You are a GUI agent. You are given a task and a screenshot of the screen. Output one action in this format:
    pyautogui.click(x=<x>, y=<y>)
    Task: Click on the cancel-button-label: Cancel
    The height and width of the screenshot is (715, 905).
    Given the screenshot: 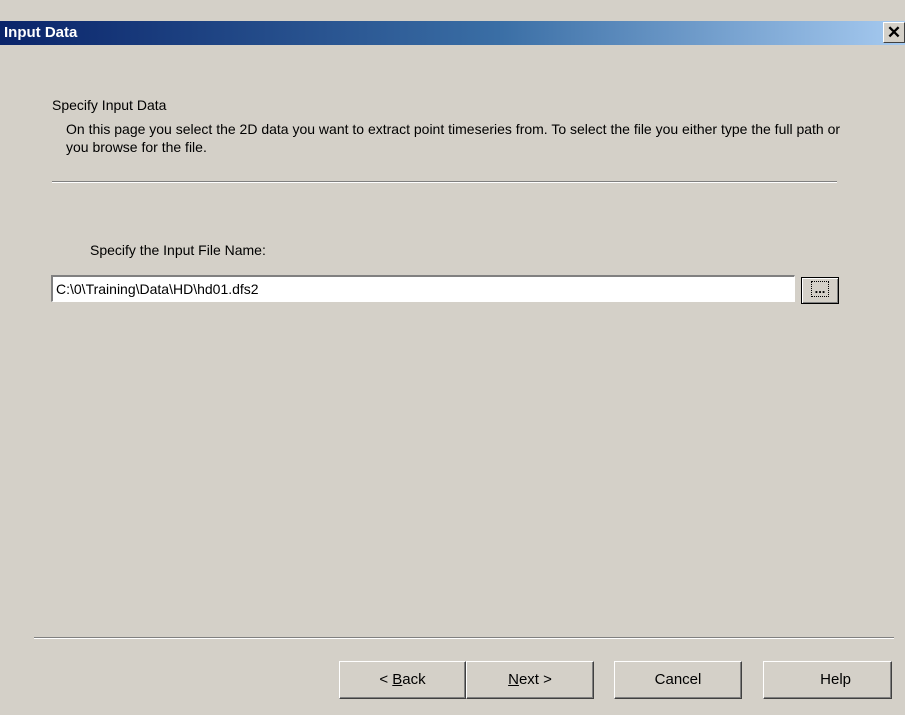 What is the action you would take?
    pyautogui.click(x=678, y=679)
    